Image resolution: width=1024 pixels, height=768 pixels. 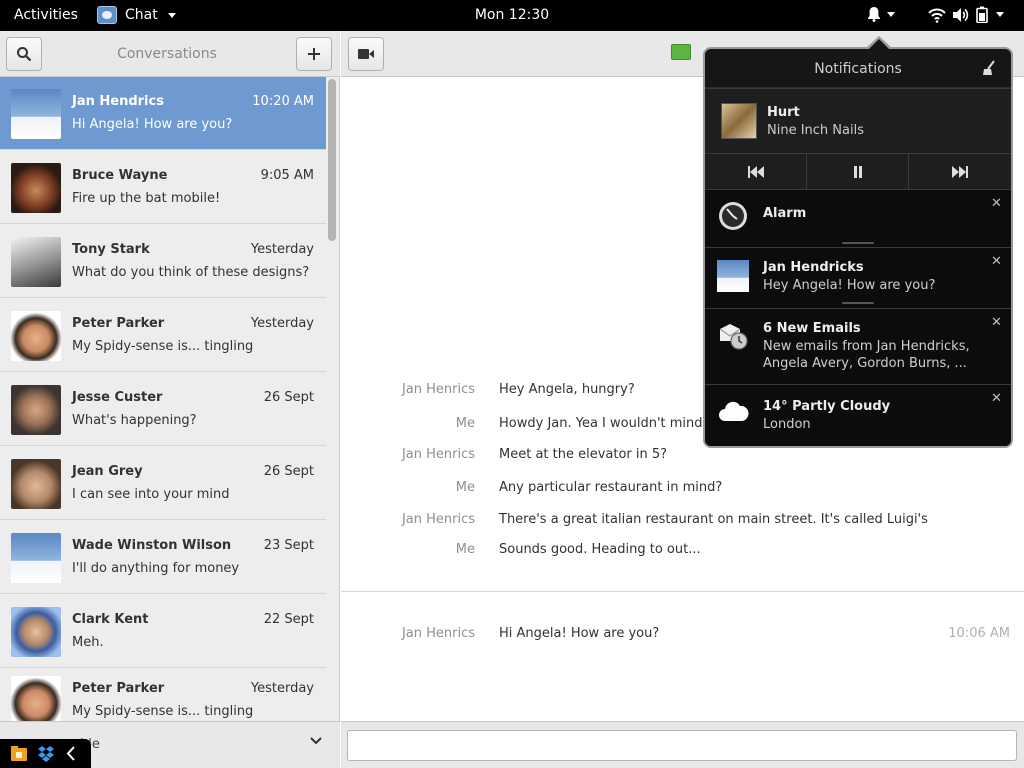 I want to click on album-art, so click(x=739, y=121).